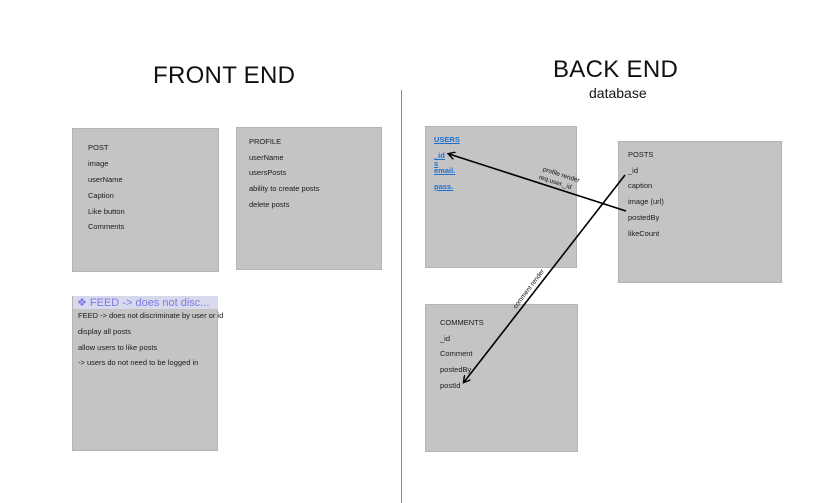  I want to click on profile-render-arrow, so click(538, 183).